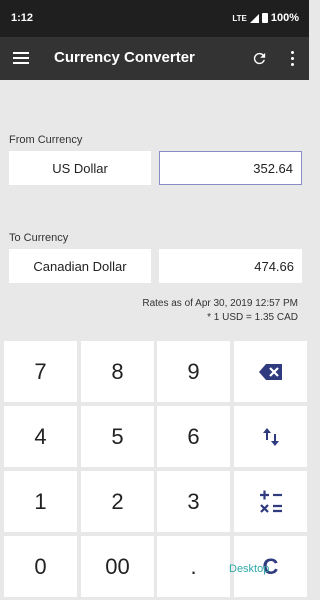 This screenshot has width=320, height=600. What do you see at coordinates (39, 238) in the screenshot?
I see `to-currency-label: To Currency` at bounding box center [39, 238].